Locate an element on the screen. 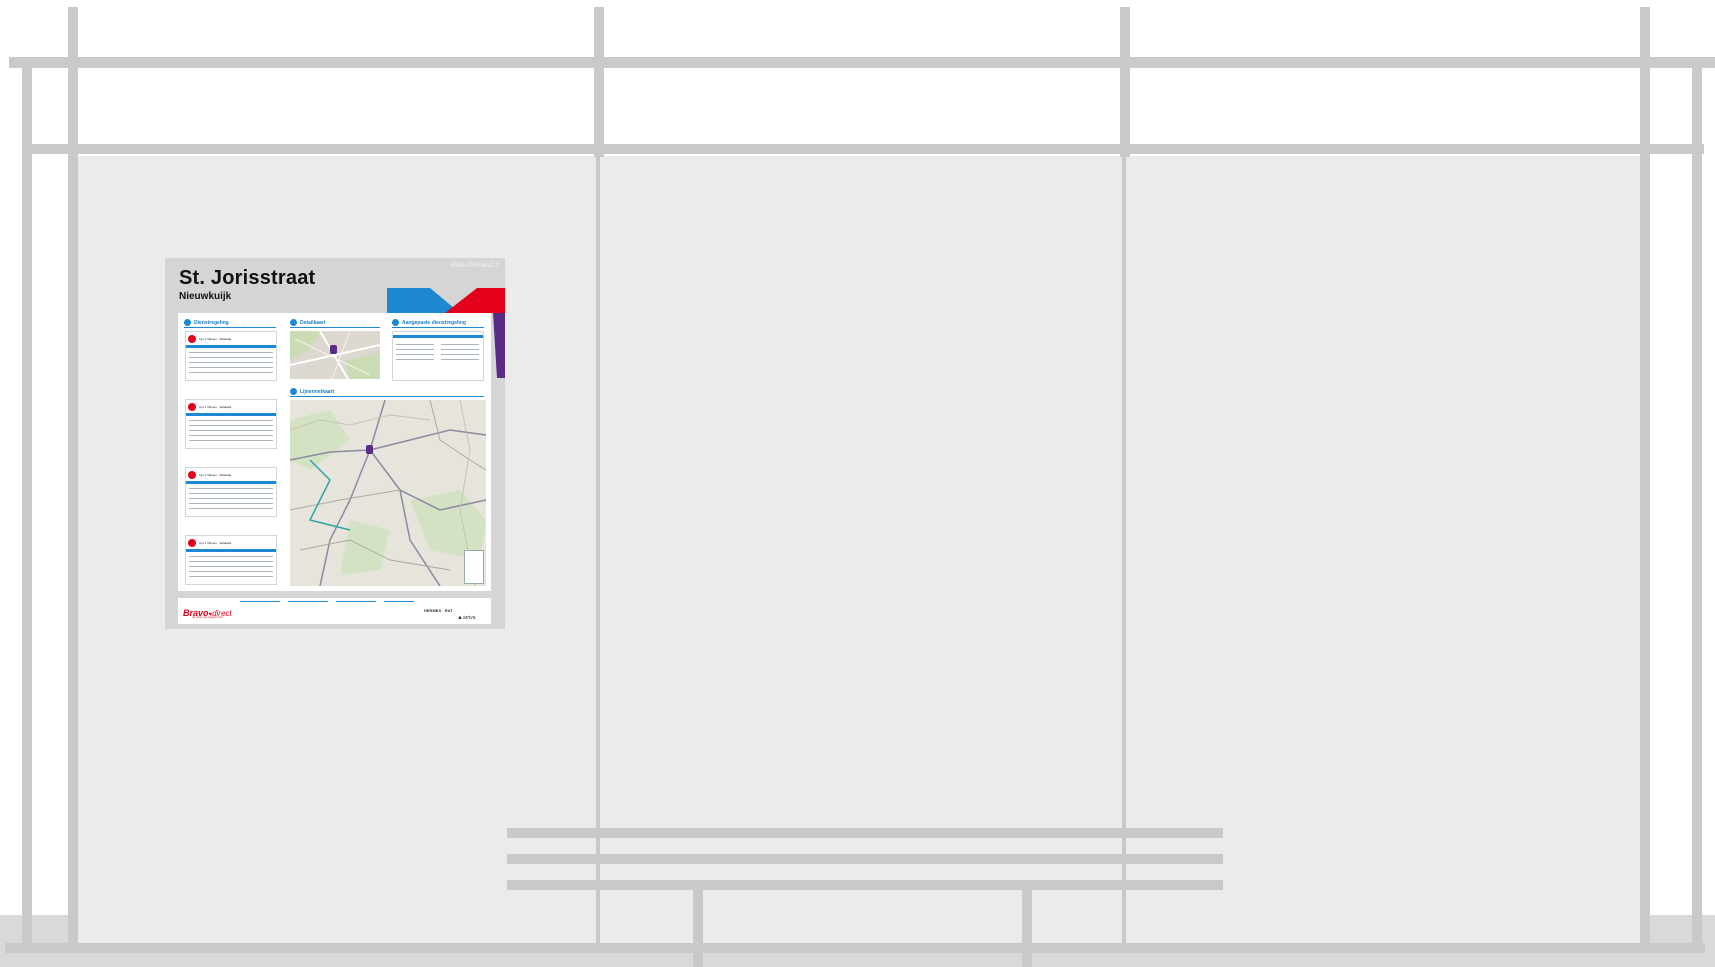  detail-map-section-icon is located at coordinates (293, 322).